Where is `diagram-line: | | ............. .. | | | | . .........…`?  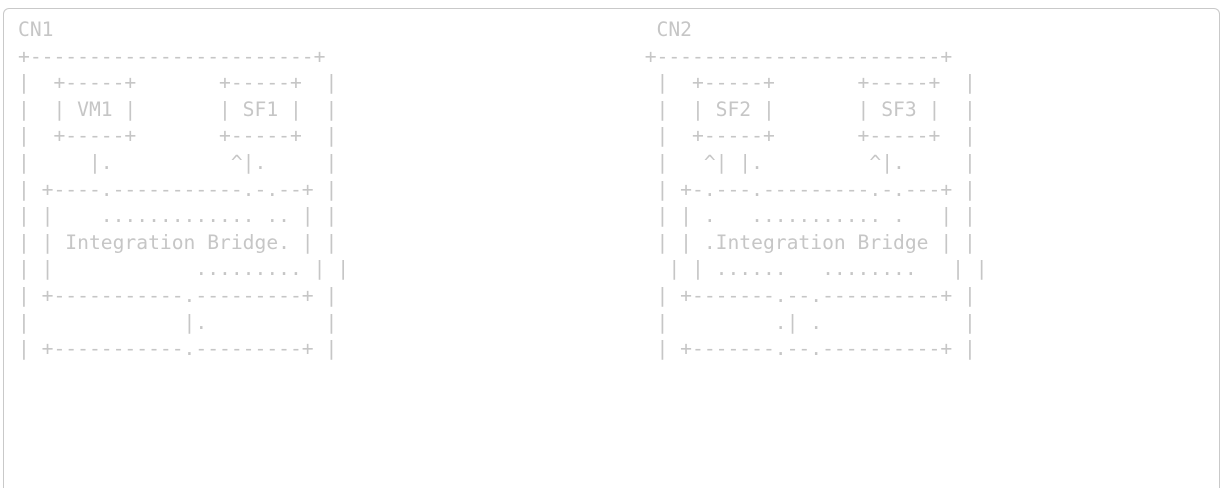 diagram-line: | | ............. .. | | | | . .........… is located at coordinates (497, 216).